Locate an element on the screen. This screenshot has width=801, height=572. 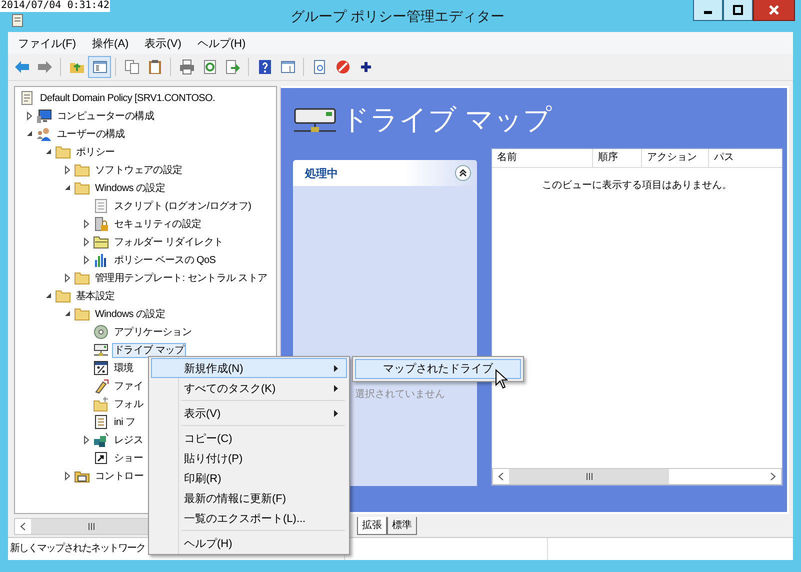
tree-item: コンピューターの構成 is located at coordinates (105, 116).